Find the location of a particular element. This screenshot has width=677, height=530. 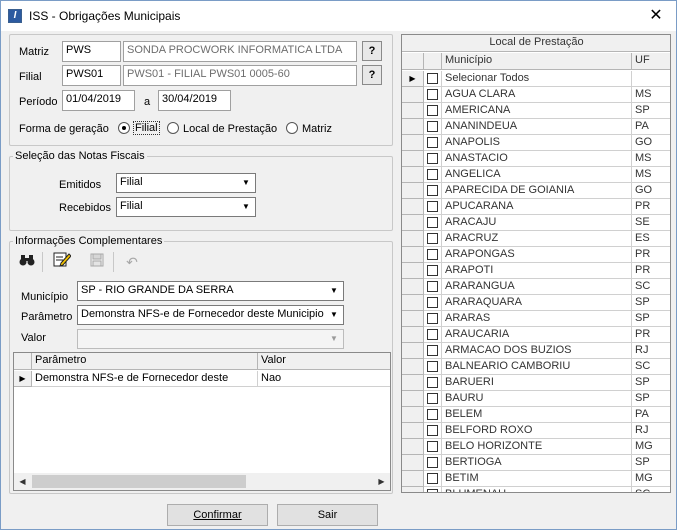

matriz-lookup-button: ? is located at coordinates (372, 51).